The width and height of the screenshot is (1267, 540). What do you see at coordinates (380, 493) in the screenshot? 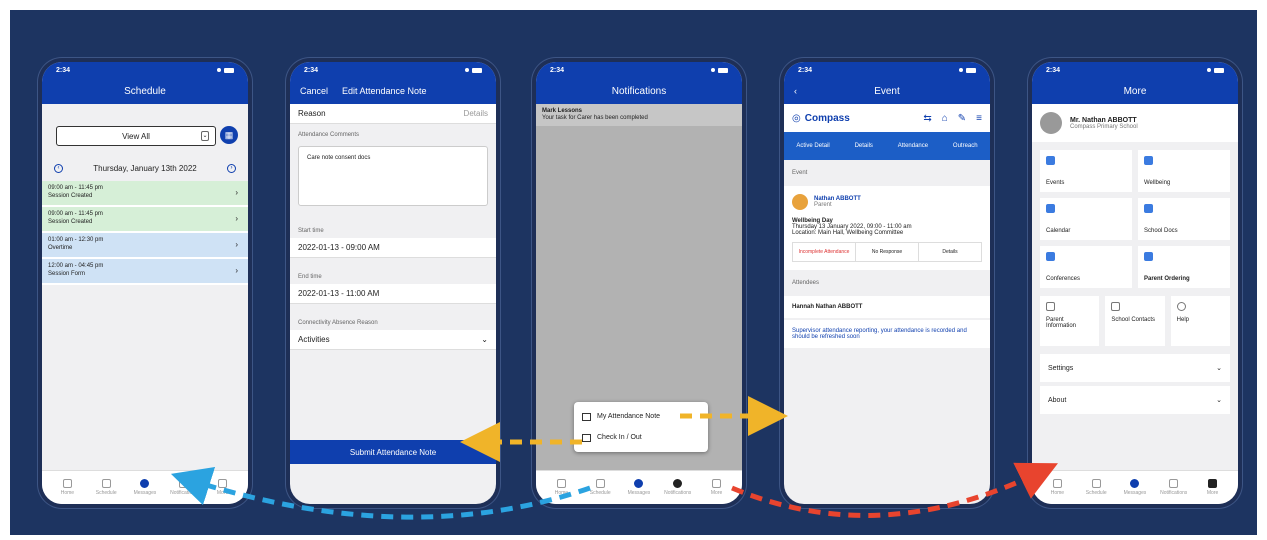
I see `arrow-to-schedule` at bounding box center [380, 493].